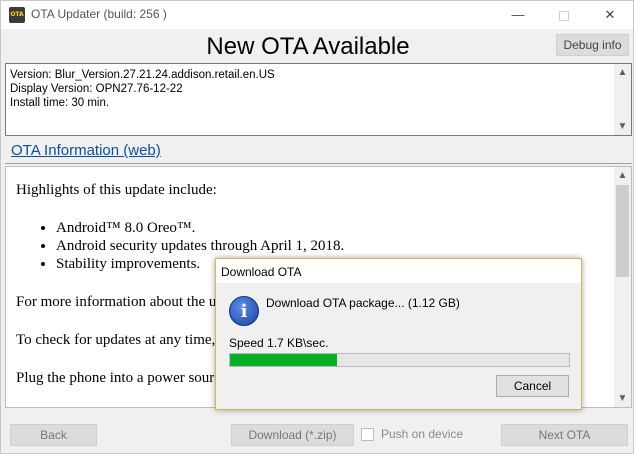 The height and width of the screenshot is (454, 634). What do you see at coordinates (622, 287) in the screenshot?
I see `update-notes-scrollbar: ▲ ▼` at bounding box center [622, 287].